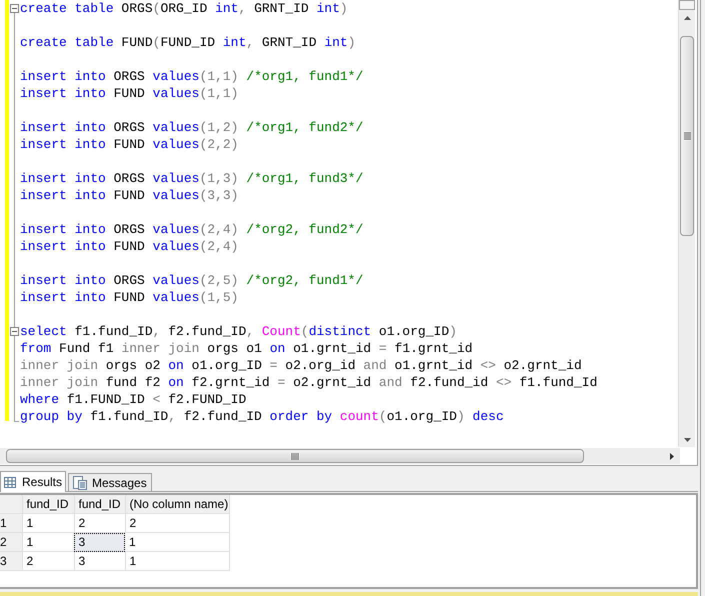 This screenshot has height=596, width=705. Describe the element at coordinates (192, 76) in the screenshot. I see `code-line: insert into ORGS values(1,1) /*org1, fund1*/` at that location.